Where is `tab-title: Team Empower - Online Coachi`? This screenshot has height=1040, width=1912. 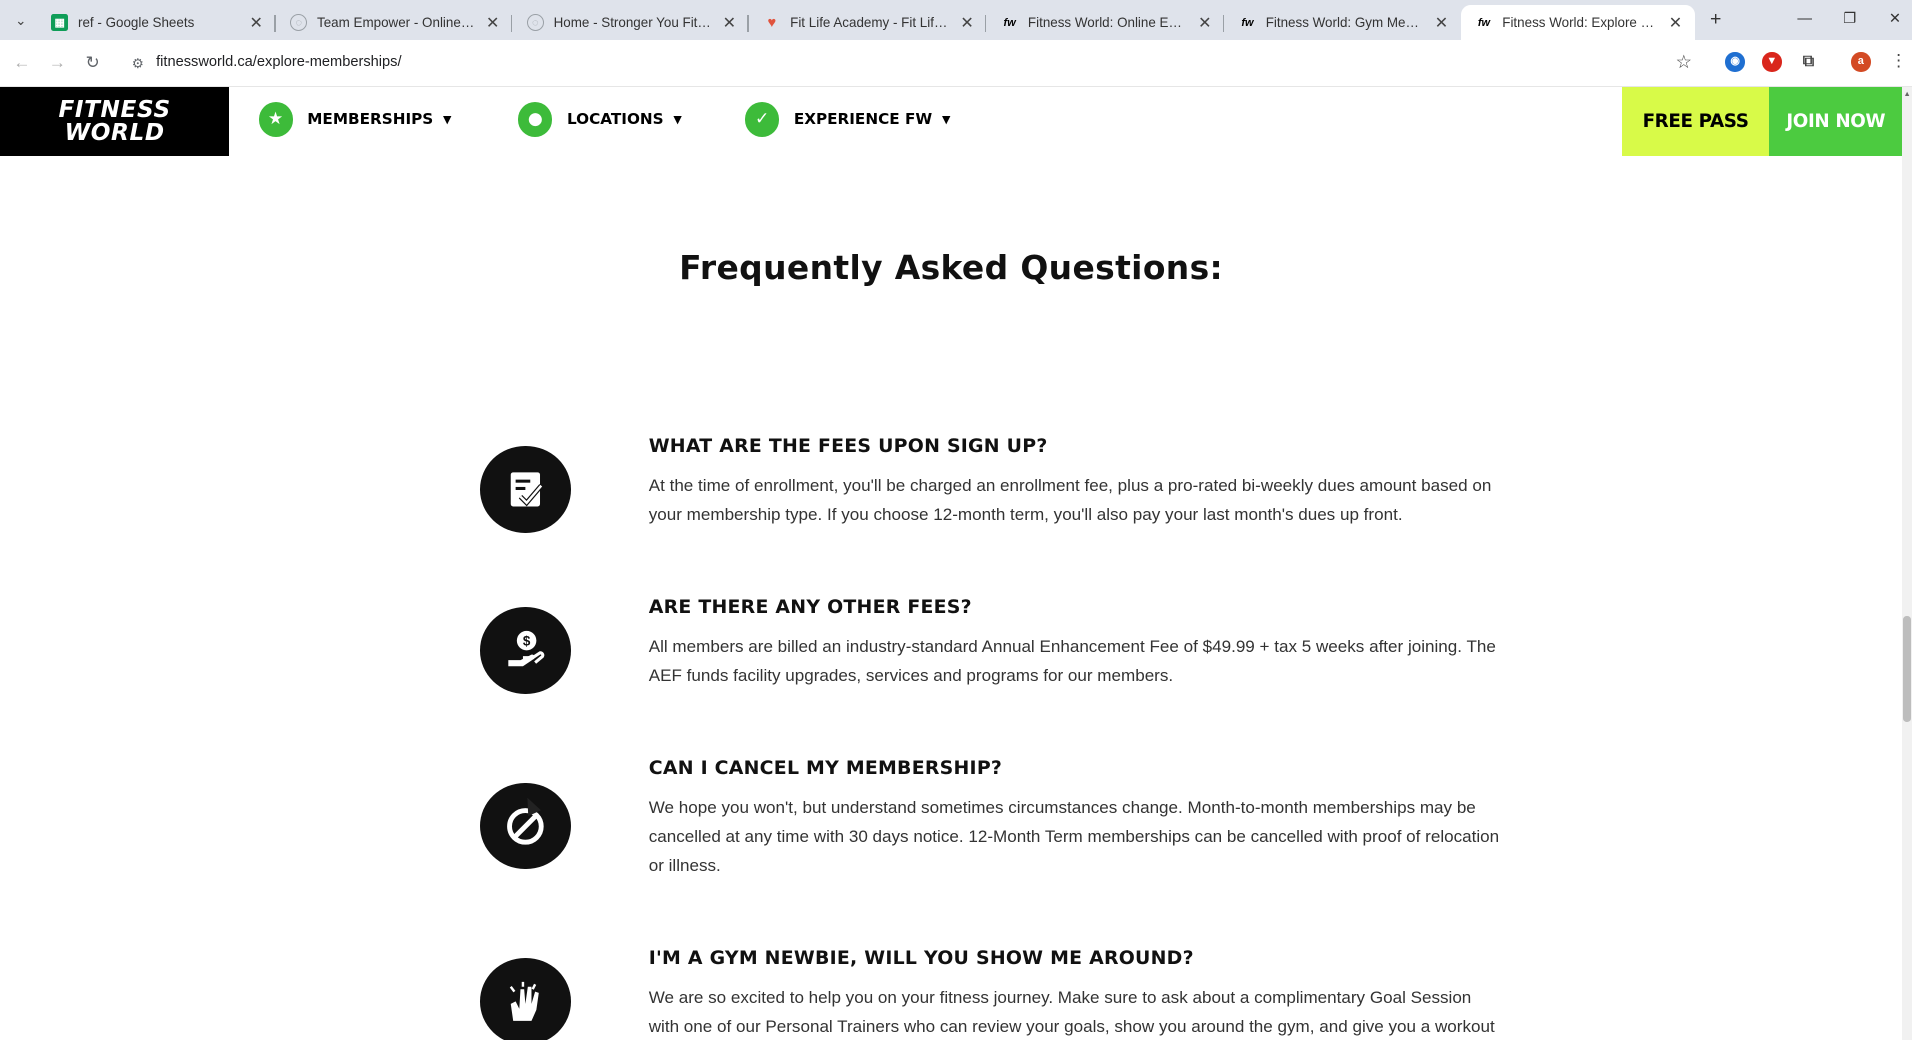
tab-title: Team Empower - Online Coachi is located at coordinates (396, 23).